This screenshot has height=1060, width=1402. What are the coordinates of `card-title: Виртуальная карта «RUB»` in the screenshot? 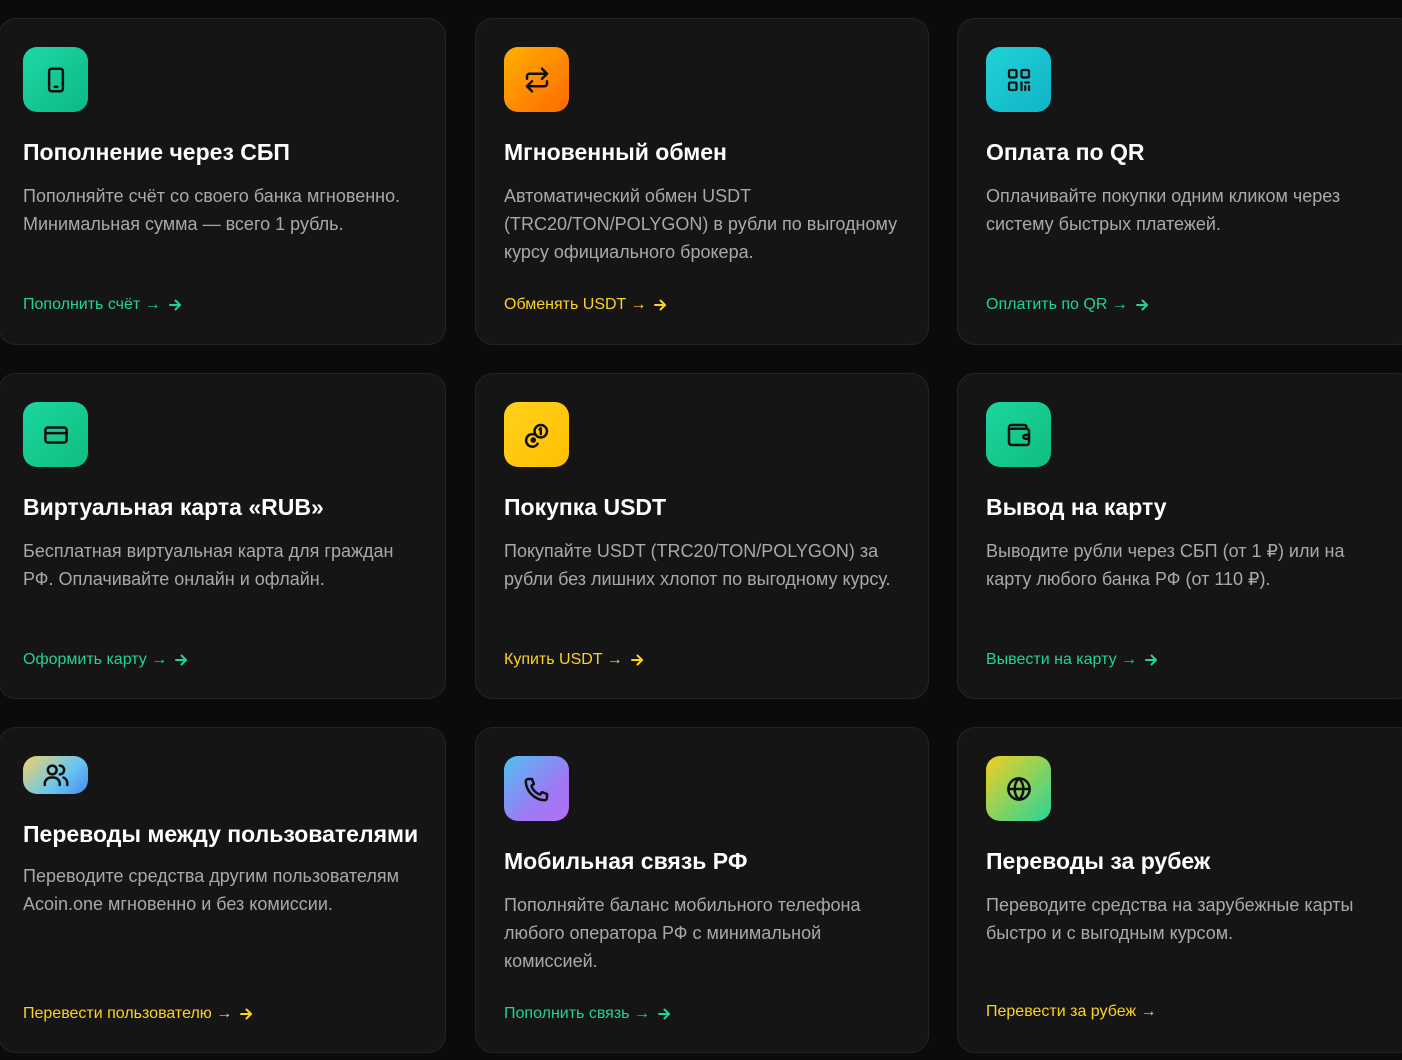 It's located at (173, 507).